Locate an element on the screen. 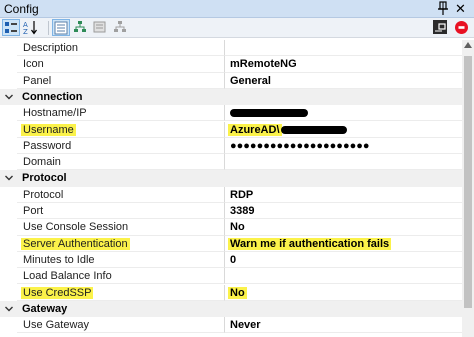  property-row-port: Port 3389 is located at coordinates (231, 211).